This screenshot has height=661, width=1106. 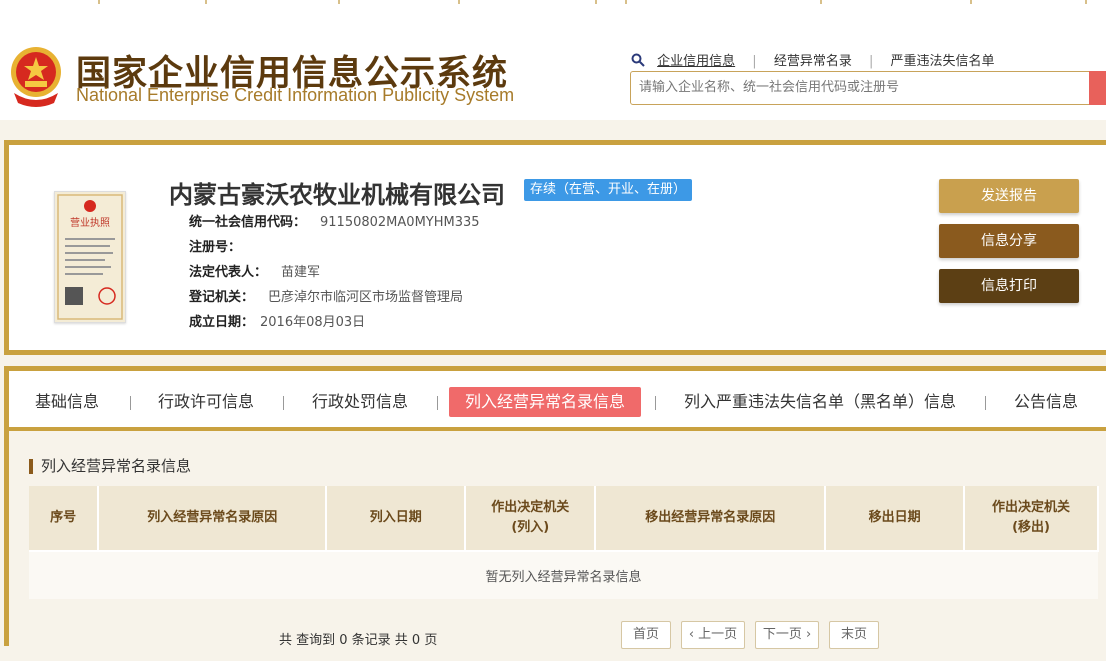 I want to click on divider-band, so click(x=553, y=130).